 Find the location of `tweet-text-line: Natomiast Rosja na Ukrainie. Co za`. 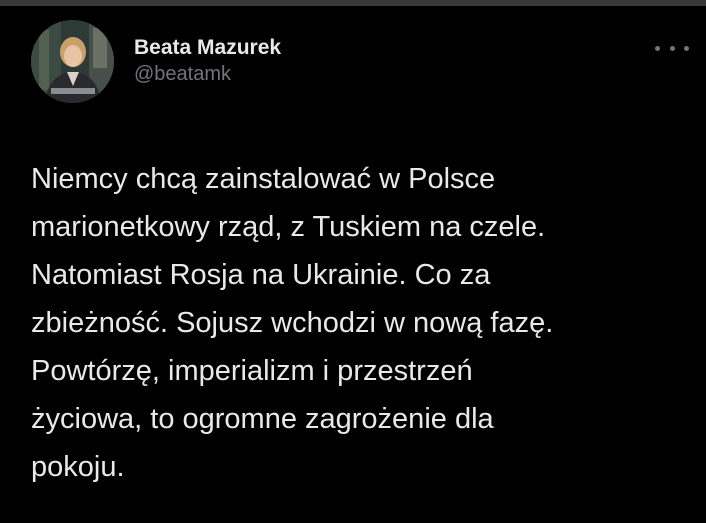

tweet-text-line: Natomiast Rosja na Ukrainie. Co za is located at coordinates (261, 275).